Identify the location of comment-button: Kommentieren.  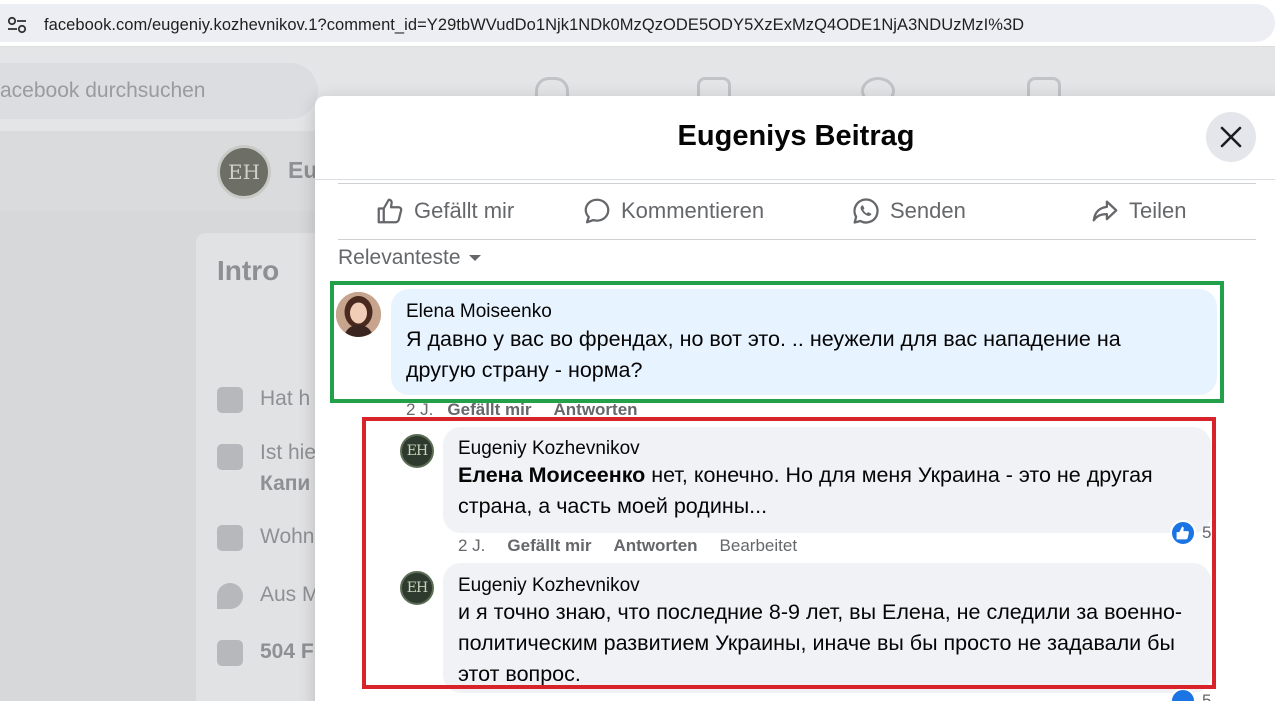
(673, 211).